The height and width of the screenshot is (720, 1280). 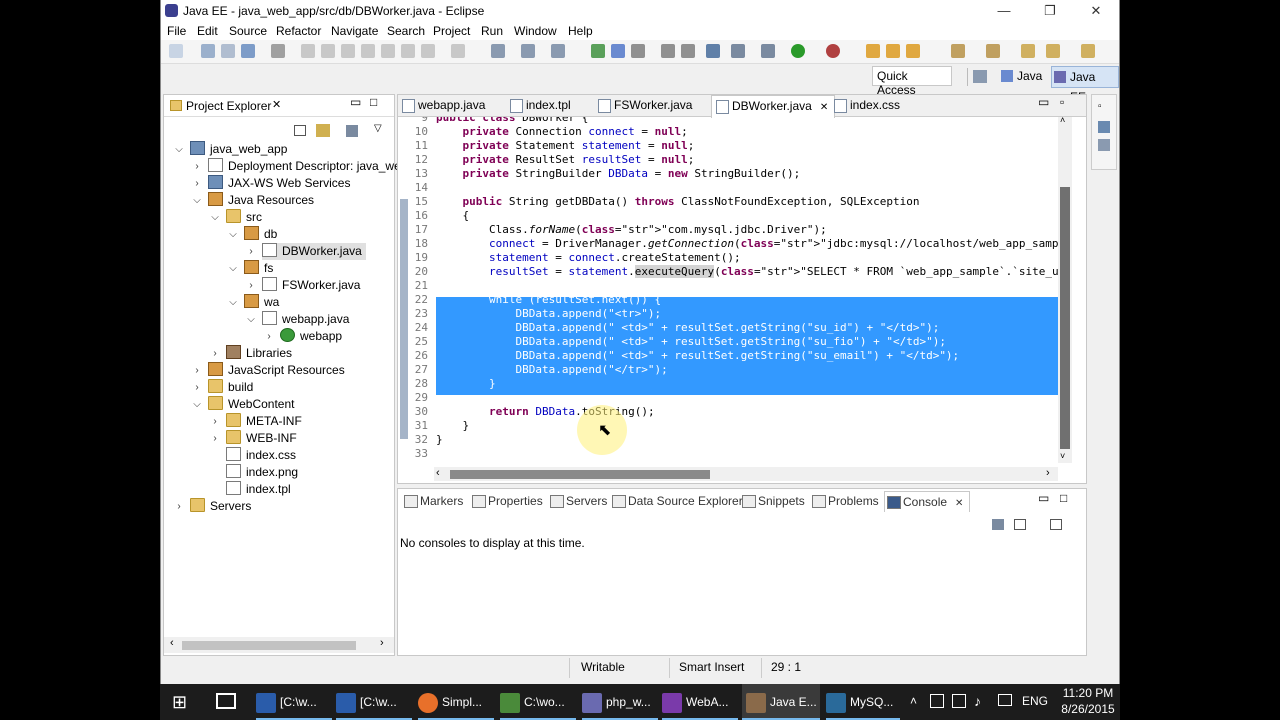 I want to click on search-icon, so click(x=618, y=51).